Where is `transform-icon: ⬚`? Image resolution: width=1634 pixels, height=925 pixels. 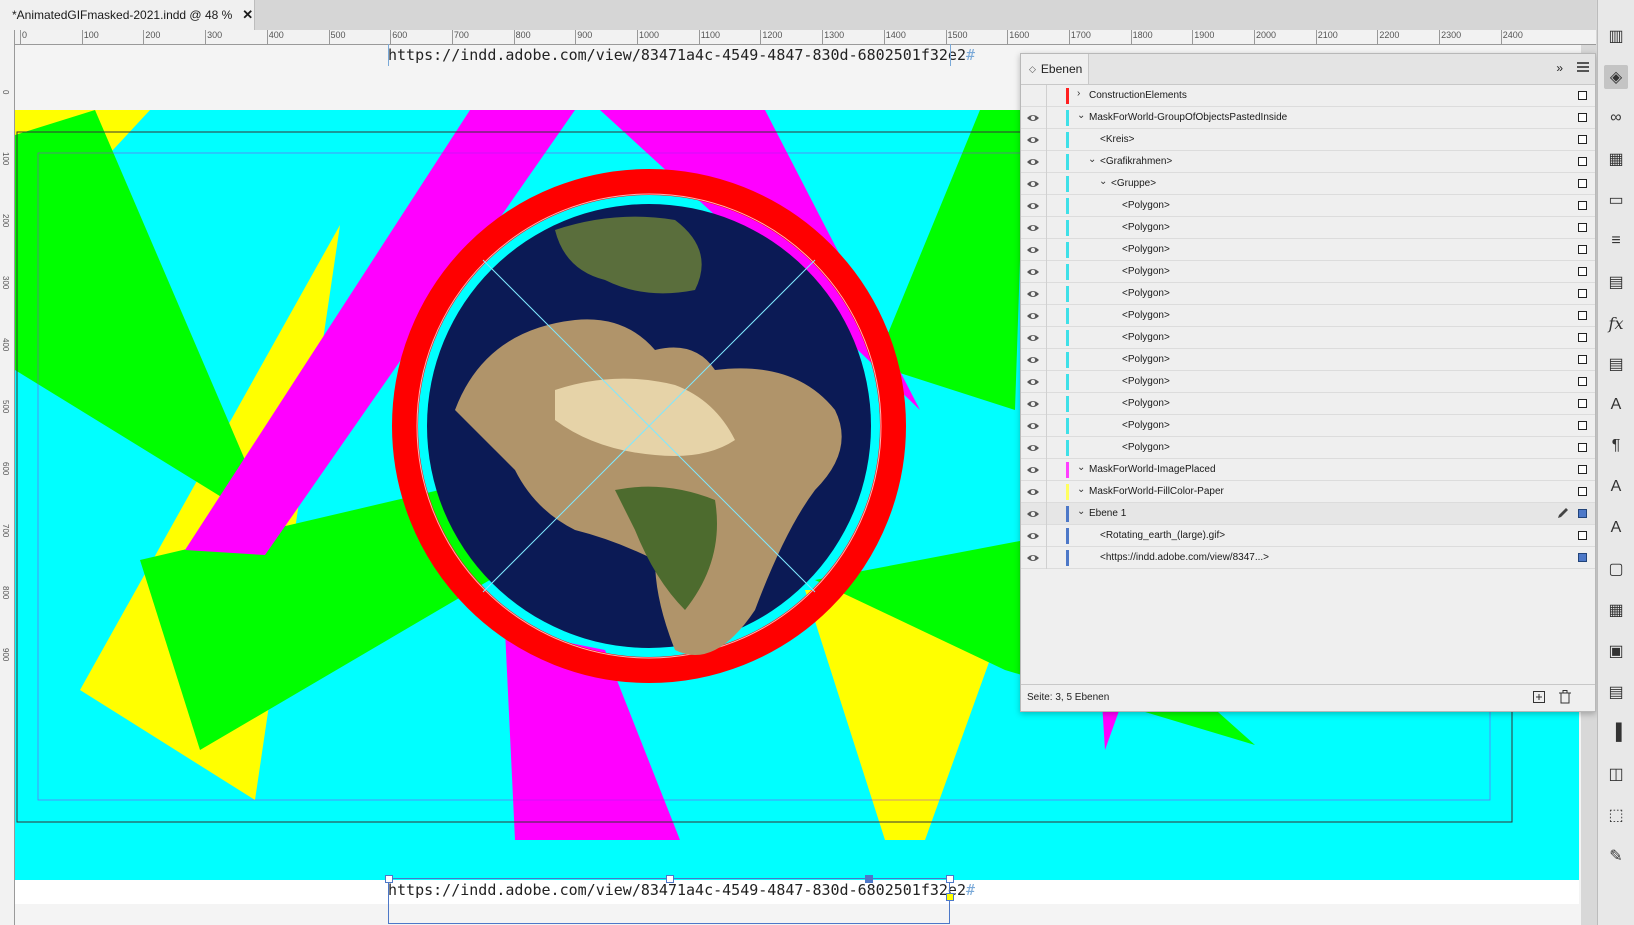
transform-icon: ⬚ is located at coordinates (1616, 815).